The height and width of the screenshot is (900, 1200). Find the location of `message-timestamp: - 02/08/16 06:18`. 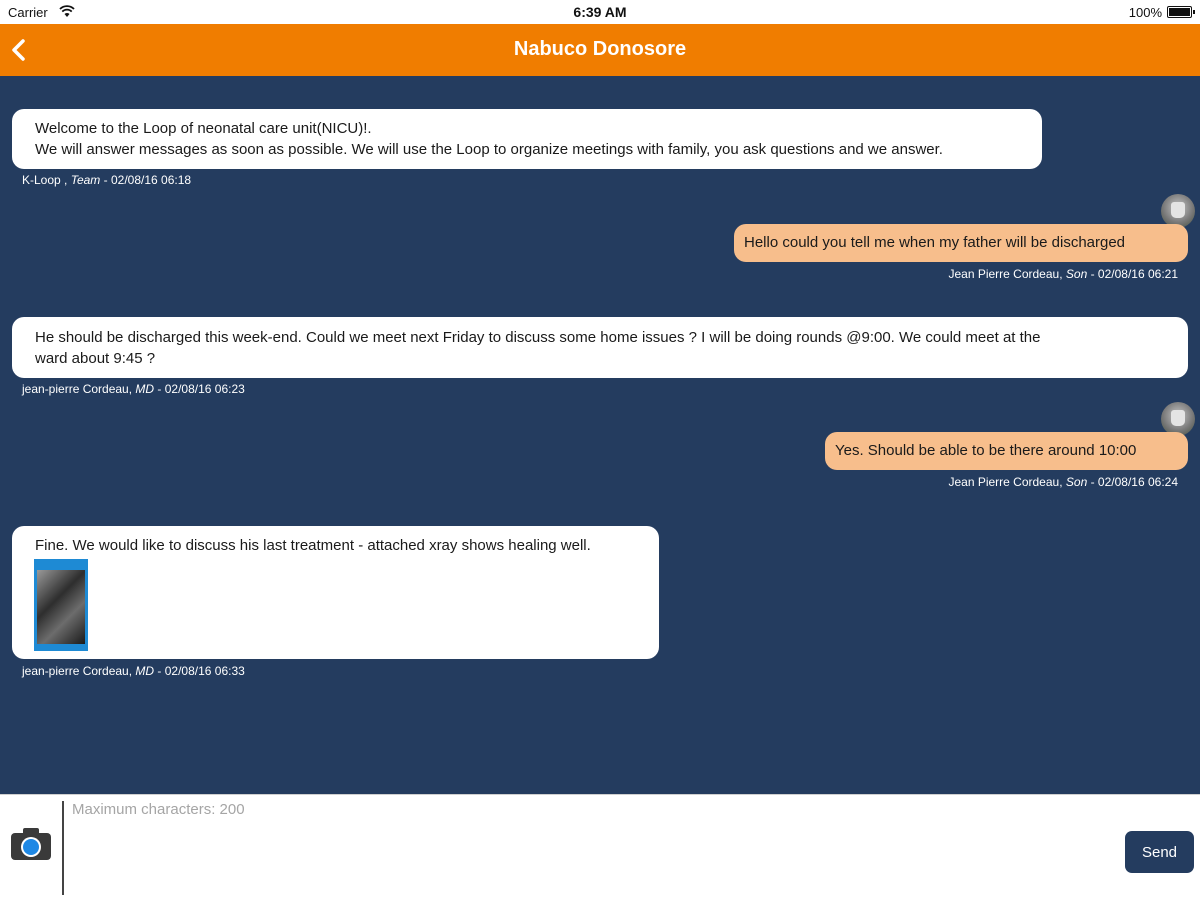

message-timestamp: - 02/08/16 06:18 is located at coordinates (147, 180).